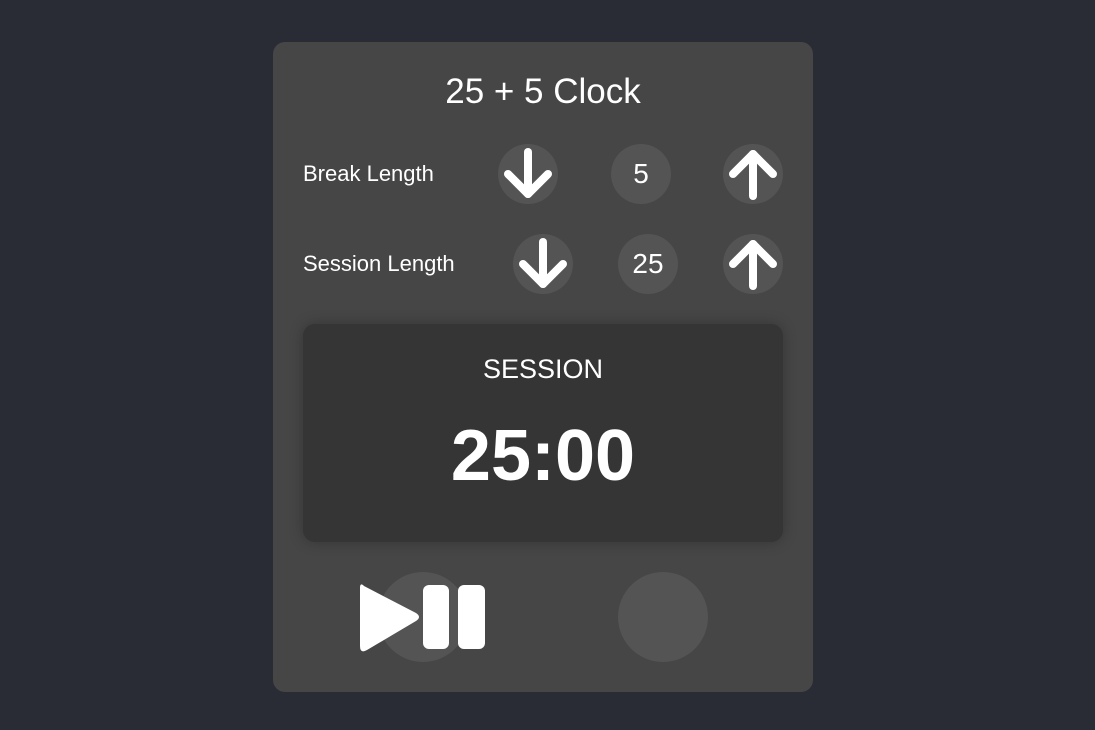 The width and height of the screenshot is (1095, 730). I want to click on start-stop-button, so click(423, 620).